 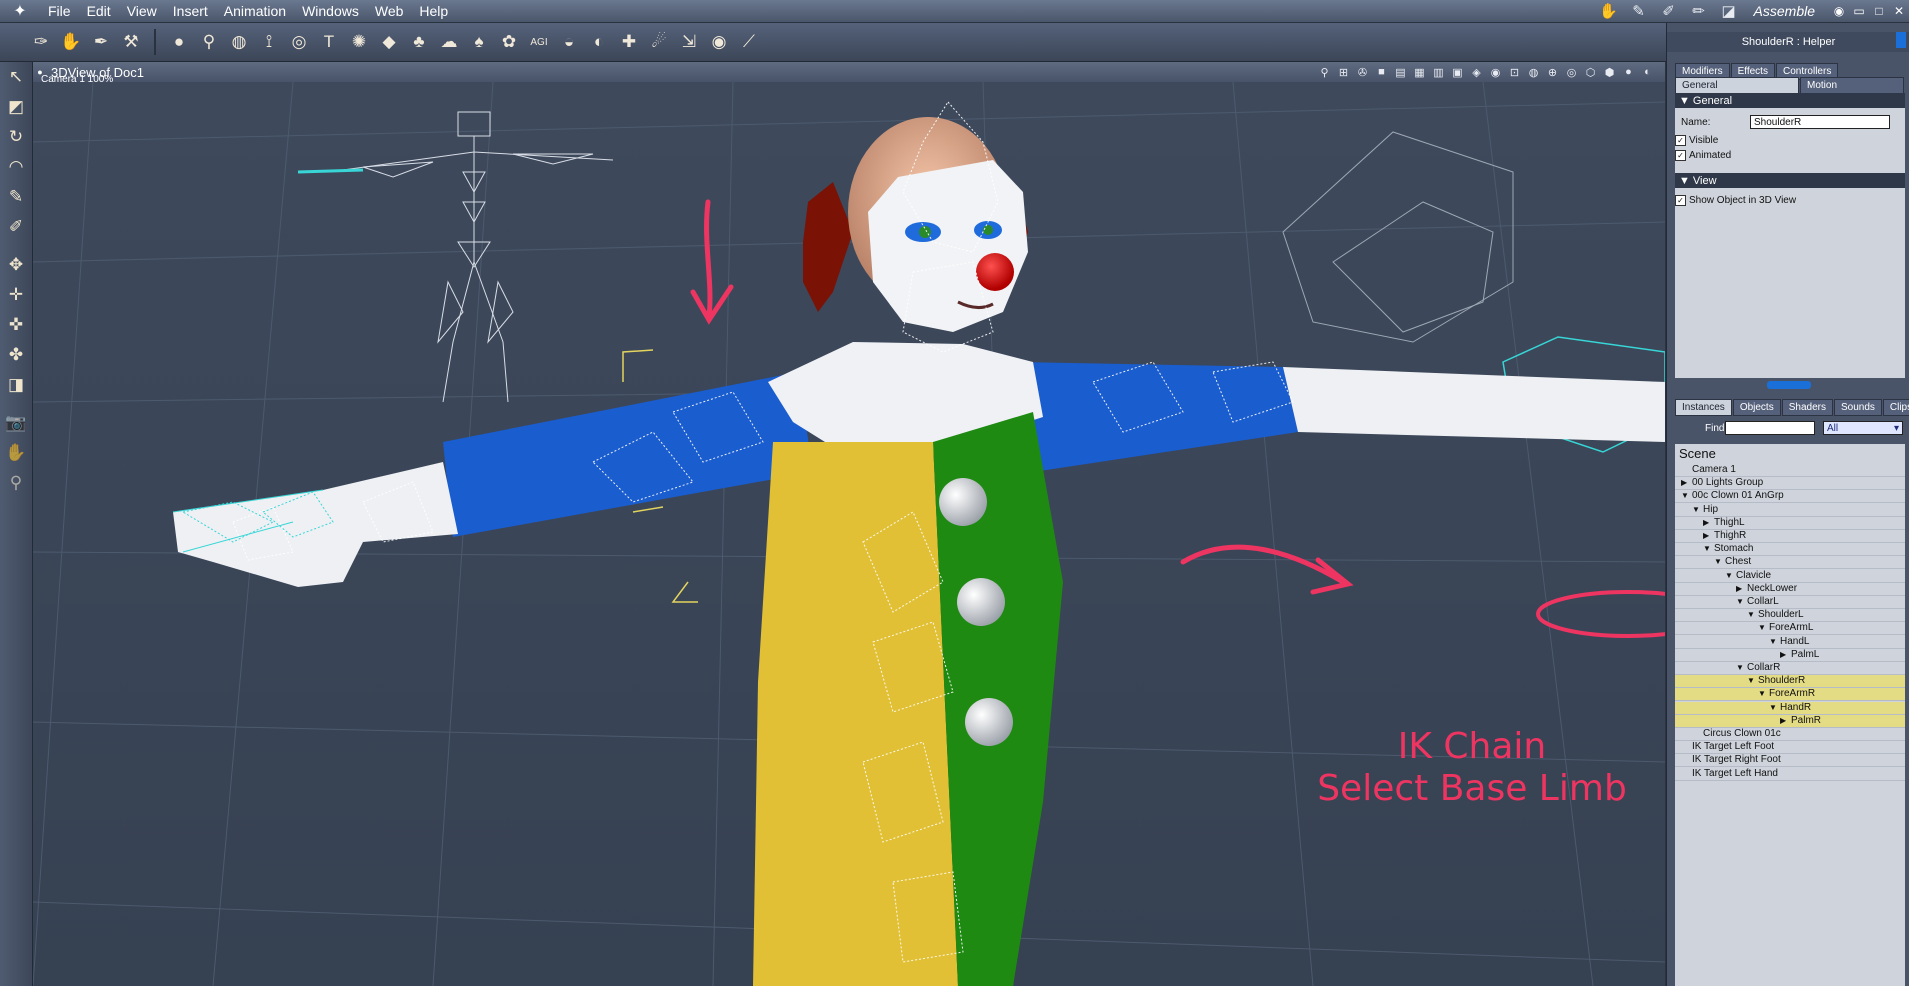 What do you see at coordinates (1669, 11) in the screenshot?
I see `room-pen-icon: ✐` at bounding box center [1669, 11].